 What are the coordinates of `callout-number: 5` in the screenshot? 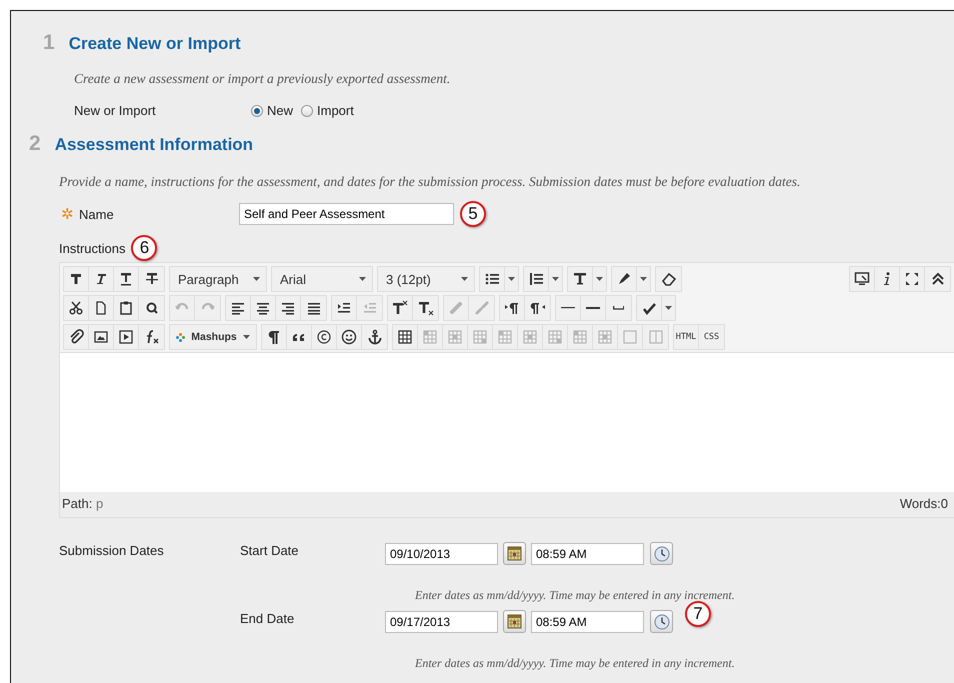 It's located at (473, 214).